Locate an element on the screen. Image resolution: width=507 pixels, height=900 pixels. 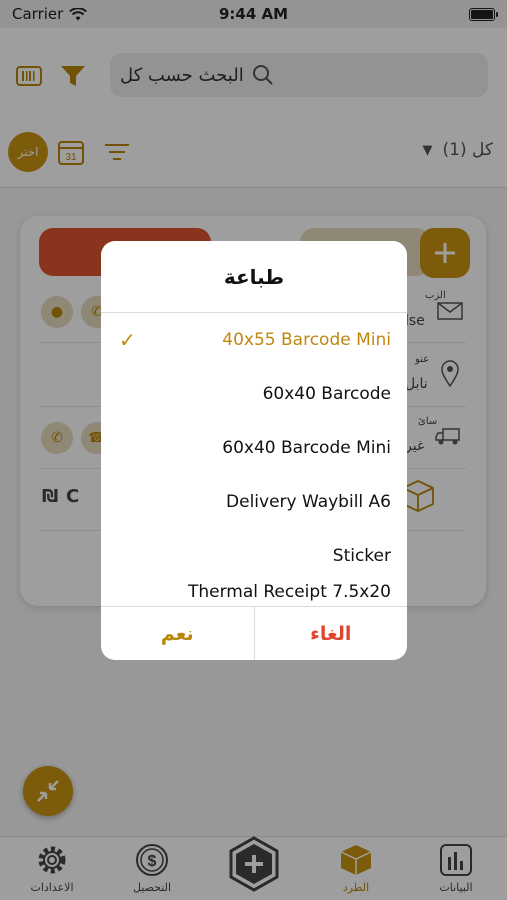
print-option-label: 60x40 Barcode is located at coordinates (326, 394).